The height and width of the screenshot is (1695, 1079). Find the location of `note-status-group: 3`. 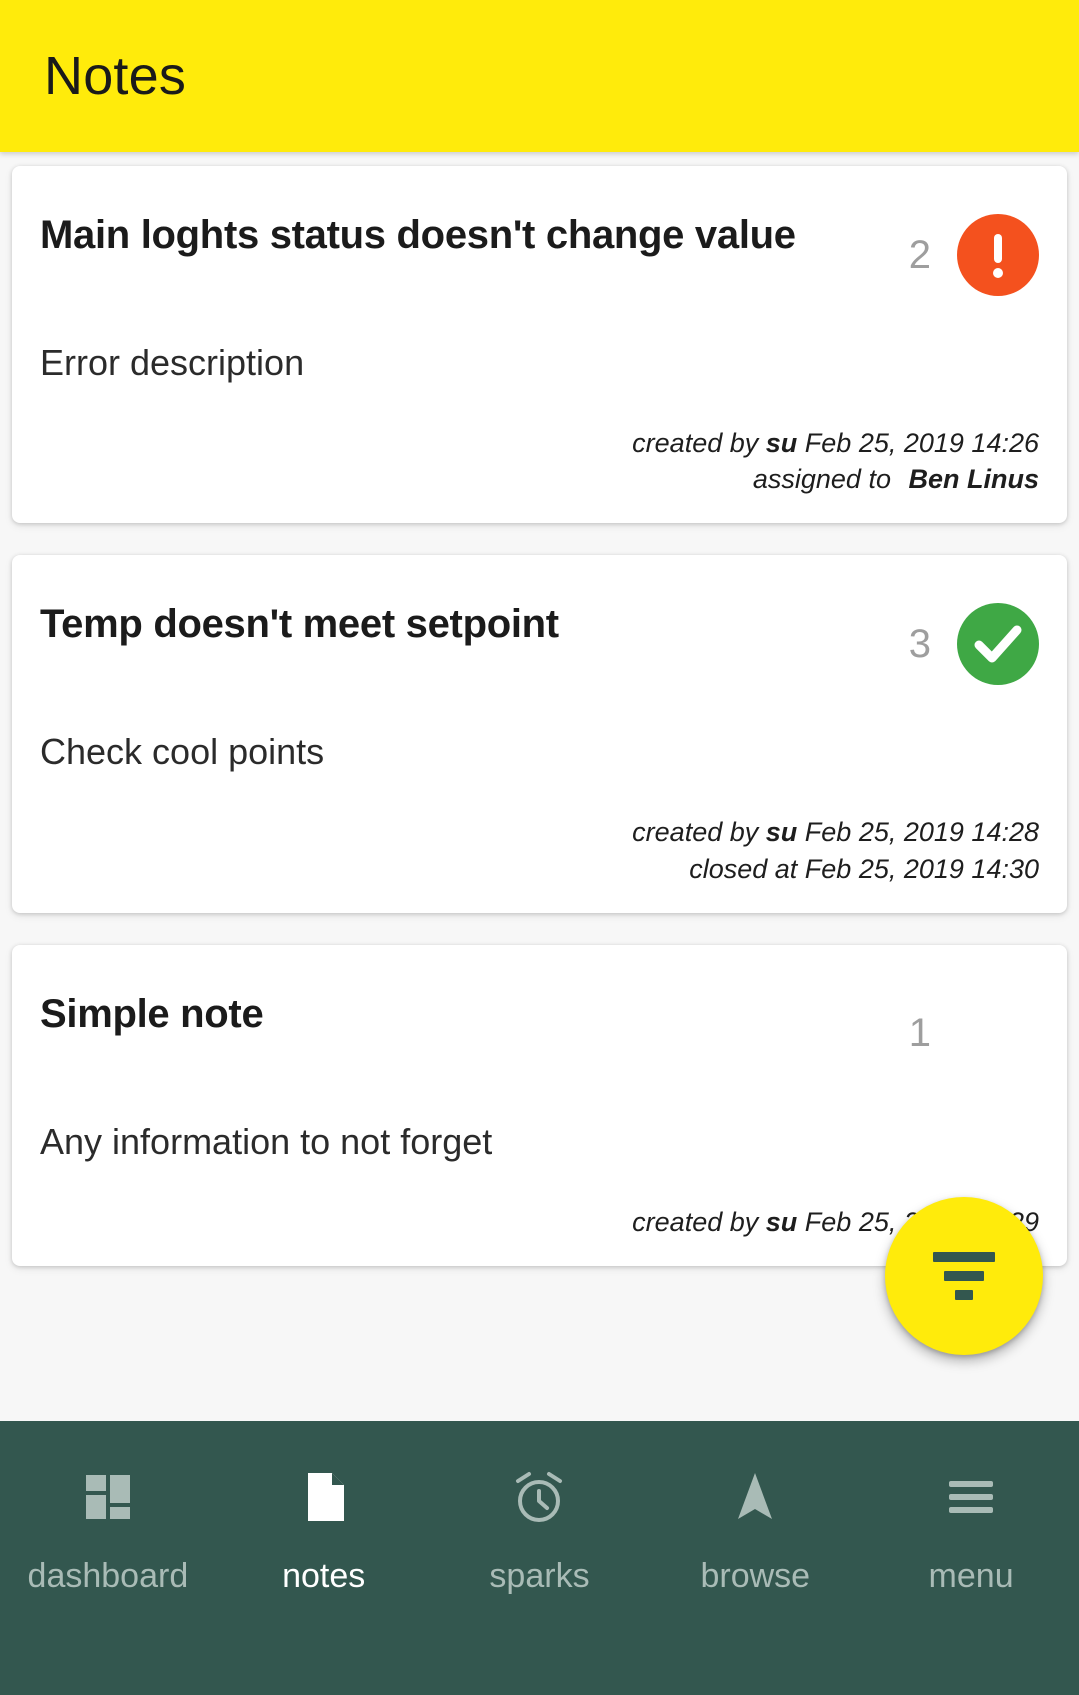

note-status-group: 3 is located at coordinates (972, 642).